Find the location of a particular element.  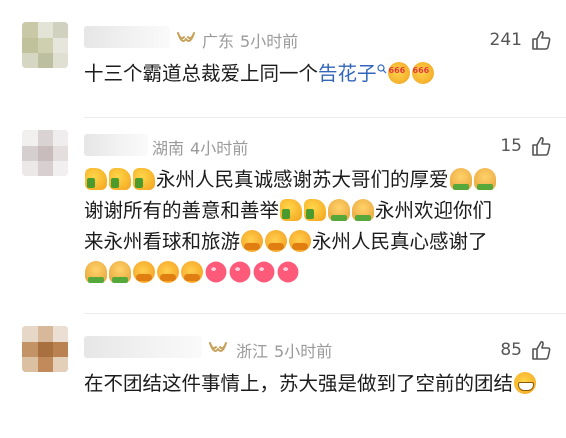

comment-location: 湖南 is located at coordinates (168, 148).